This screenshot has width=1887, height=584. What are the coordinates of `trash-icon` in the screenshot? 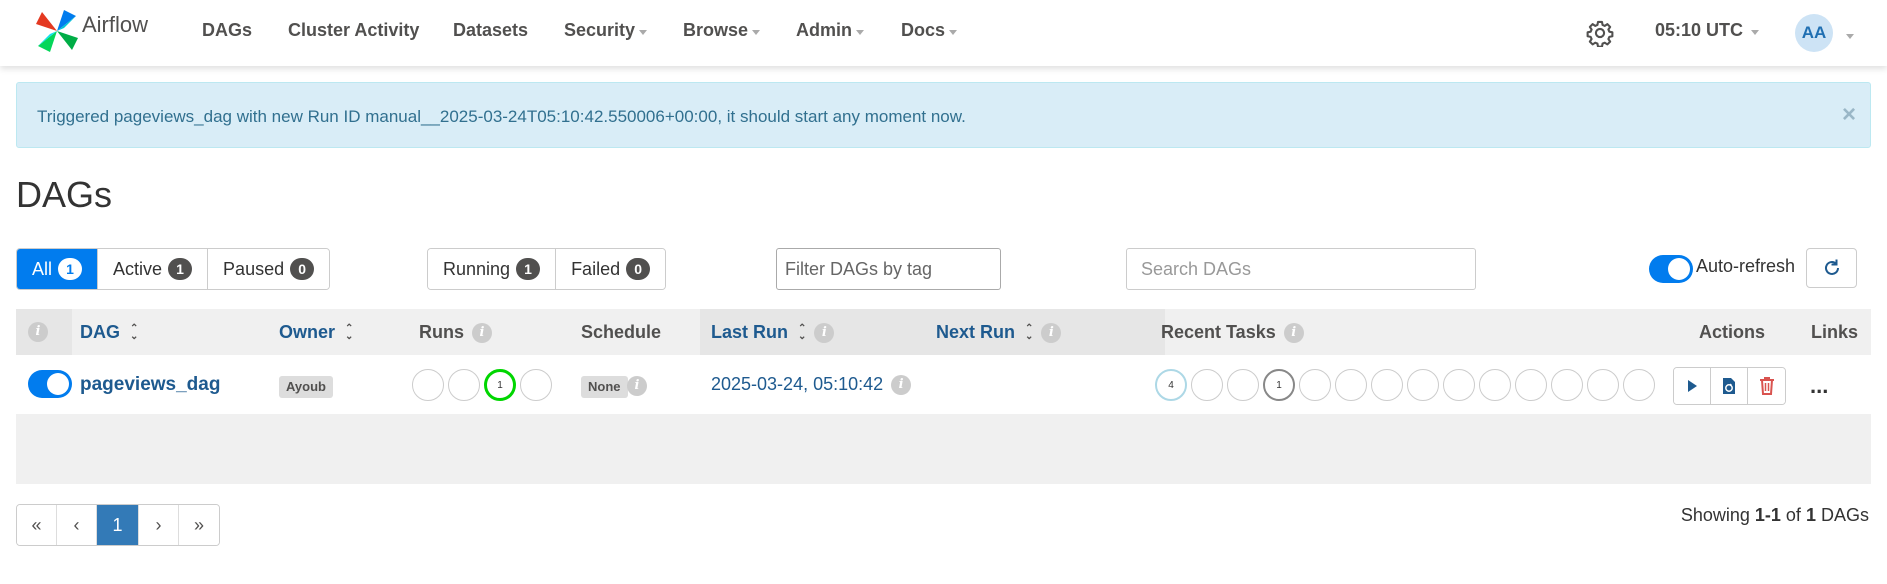 It's located at (1766, 386).